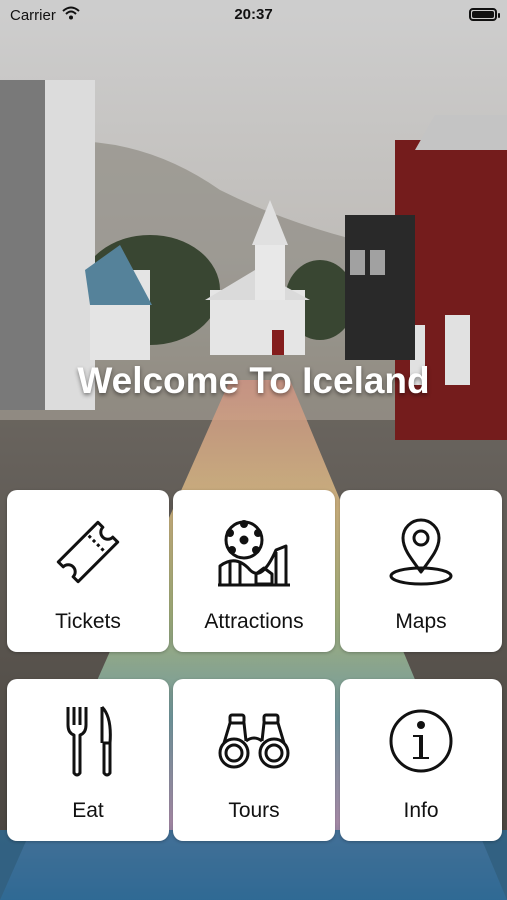  What do you see at coordinates (88, 741) in the screenshot?
I see `fork-knife-icon` at bounding box center [88, 741].